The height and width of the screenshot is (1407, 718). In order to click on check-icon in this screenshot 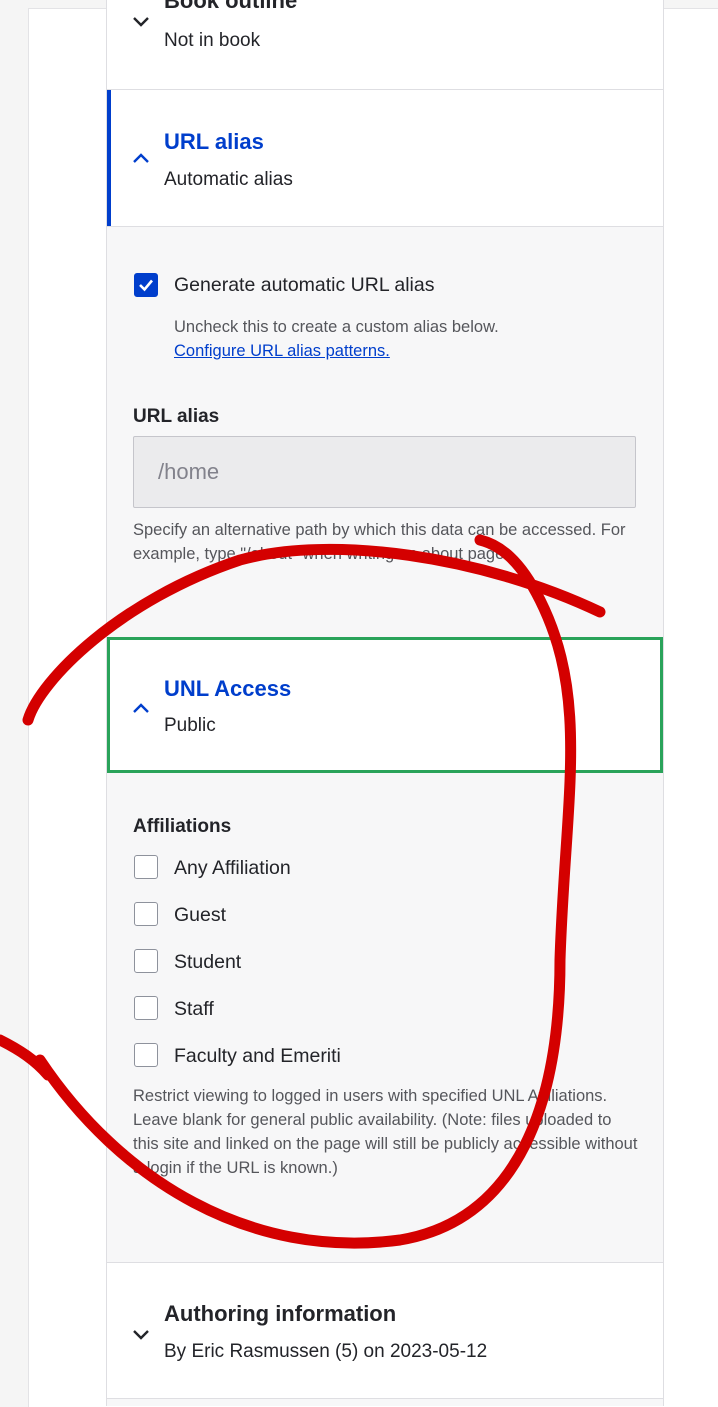, I will do `click(146, 285)`.